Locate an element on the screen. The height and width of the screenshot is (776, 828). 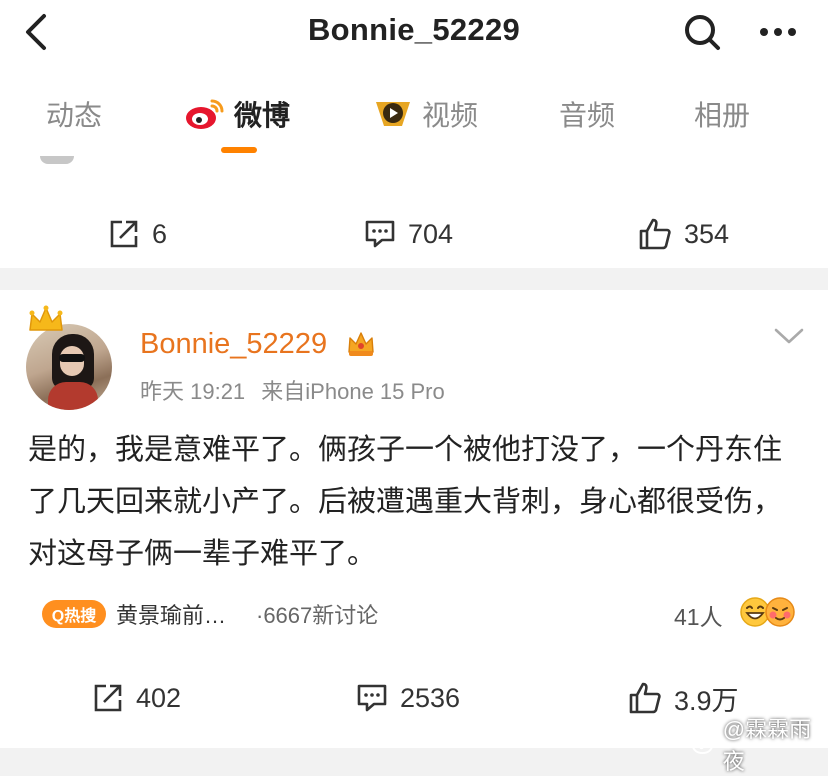
tab-label: 微博 is located at coordinates (262, 115).